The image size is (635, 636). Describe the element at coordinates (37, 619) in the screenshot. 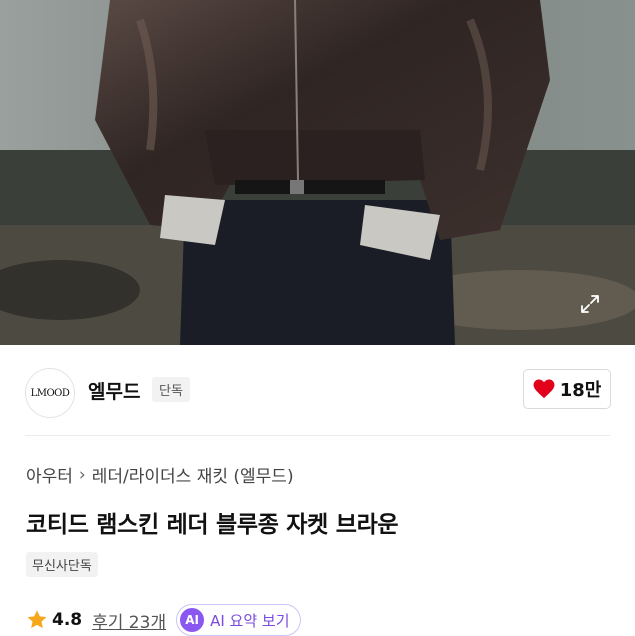

I see `star-icon` at that location.